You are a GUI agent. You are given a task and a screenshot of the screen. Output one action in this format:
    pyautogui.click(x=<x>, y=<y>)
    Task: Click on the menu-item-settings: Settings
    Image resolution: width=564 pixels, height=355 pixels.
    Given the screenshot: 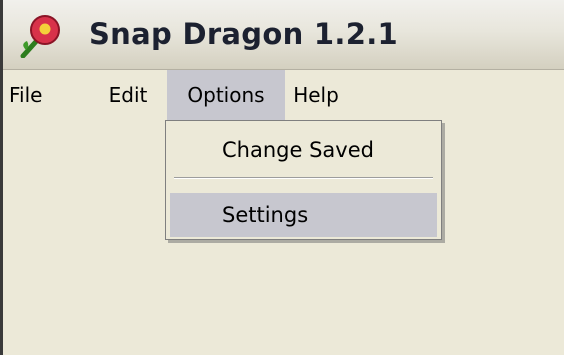 What is the action you would take?
    pyautogui.click(x=303, y=215)
    